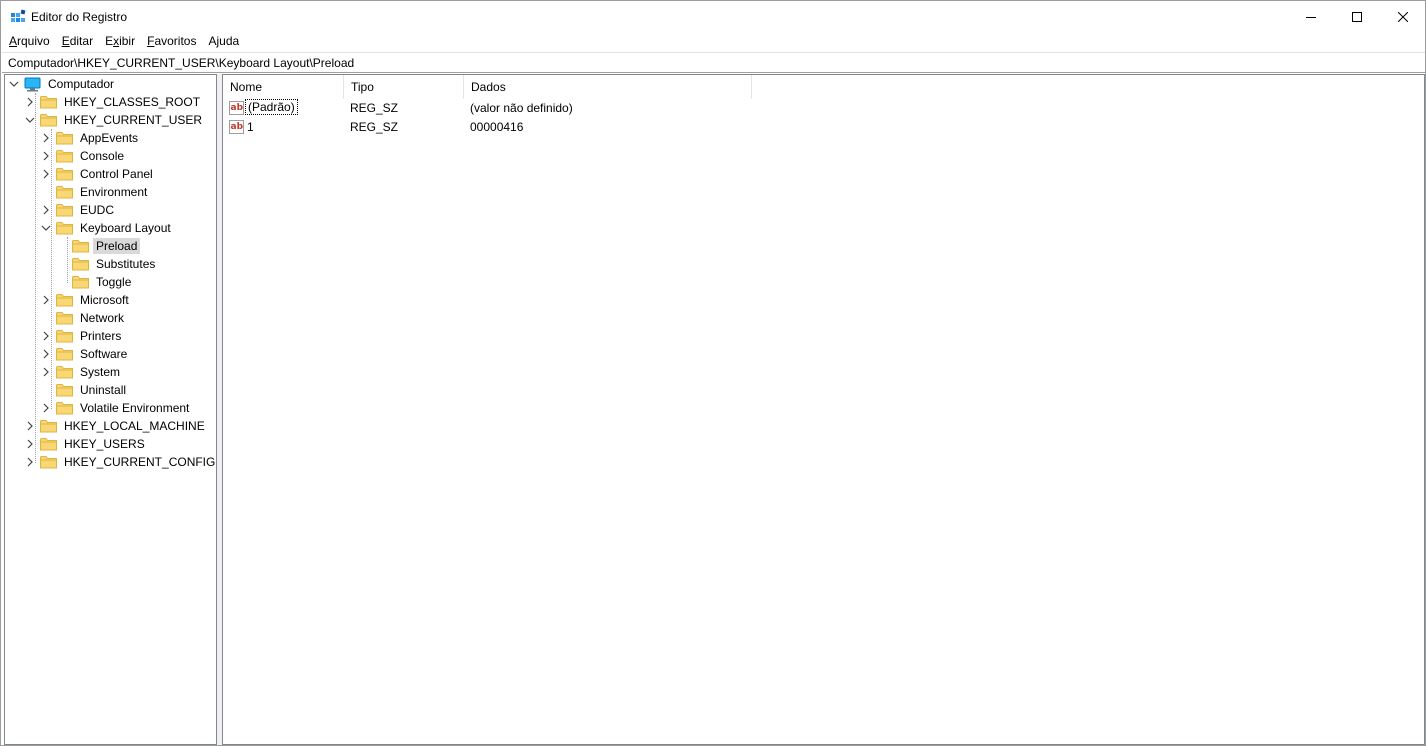 This screenshot has width=1426, height=746. I want to click on close-icon, so click(1403, 16).